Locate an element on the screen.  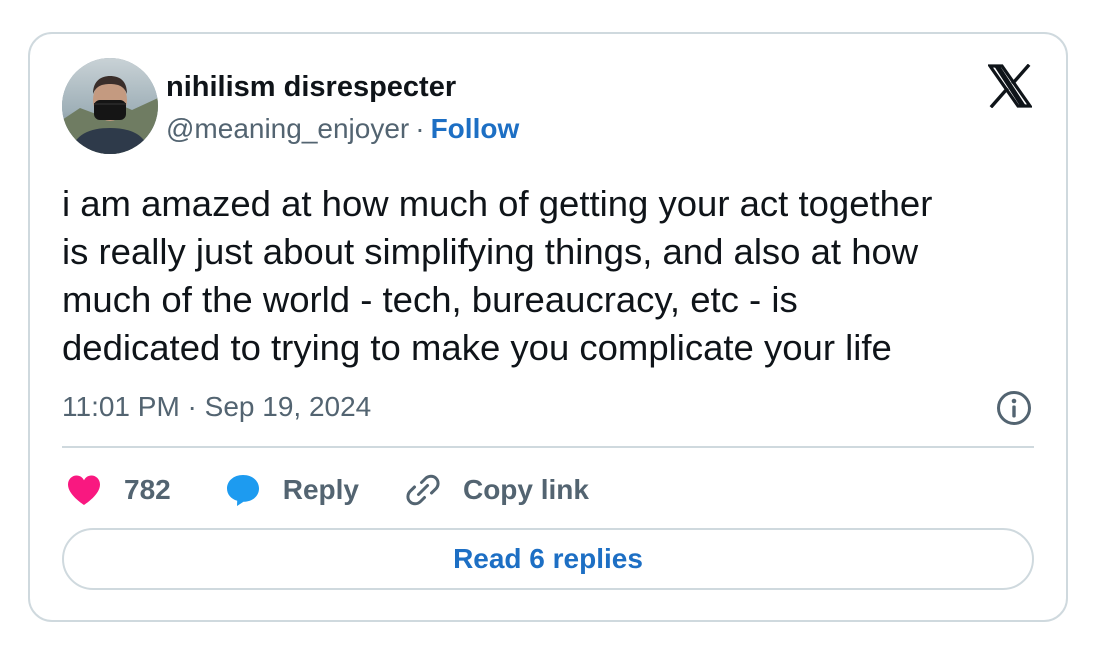
follow-button: Follow is located at coordinates (475, 128).